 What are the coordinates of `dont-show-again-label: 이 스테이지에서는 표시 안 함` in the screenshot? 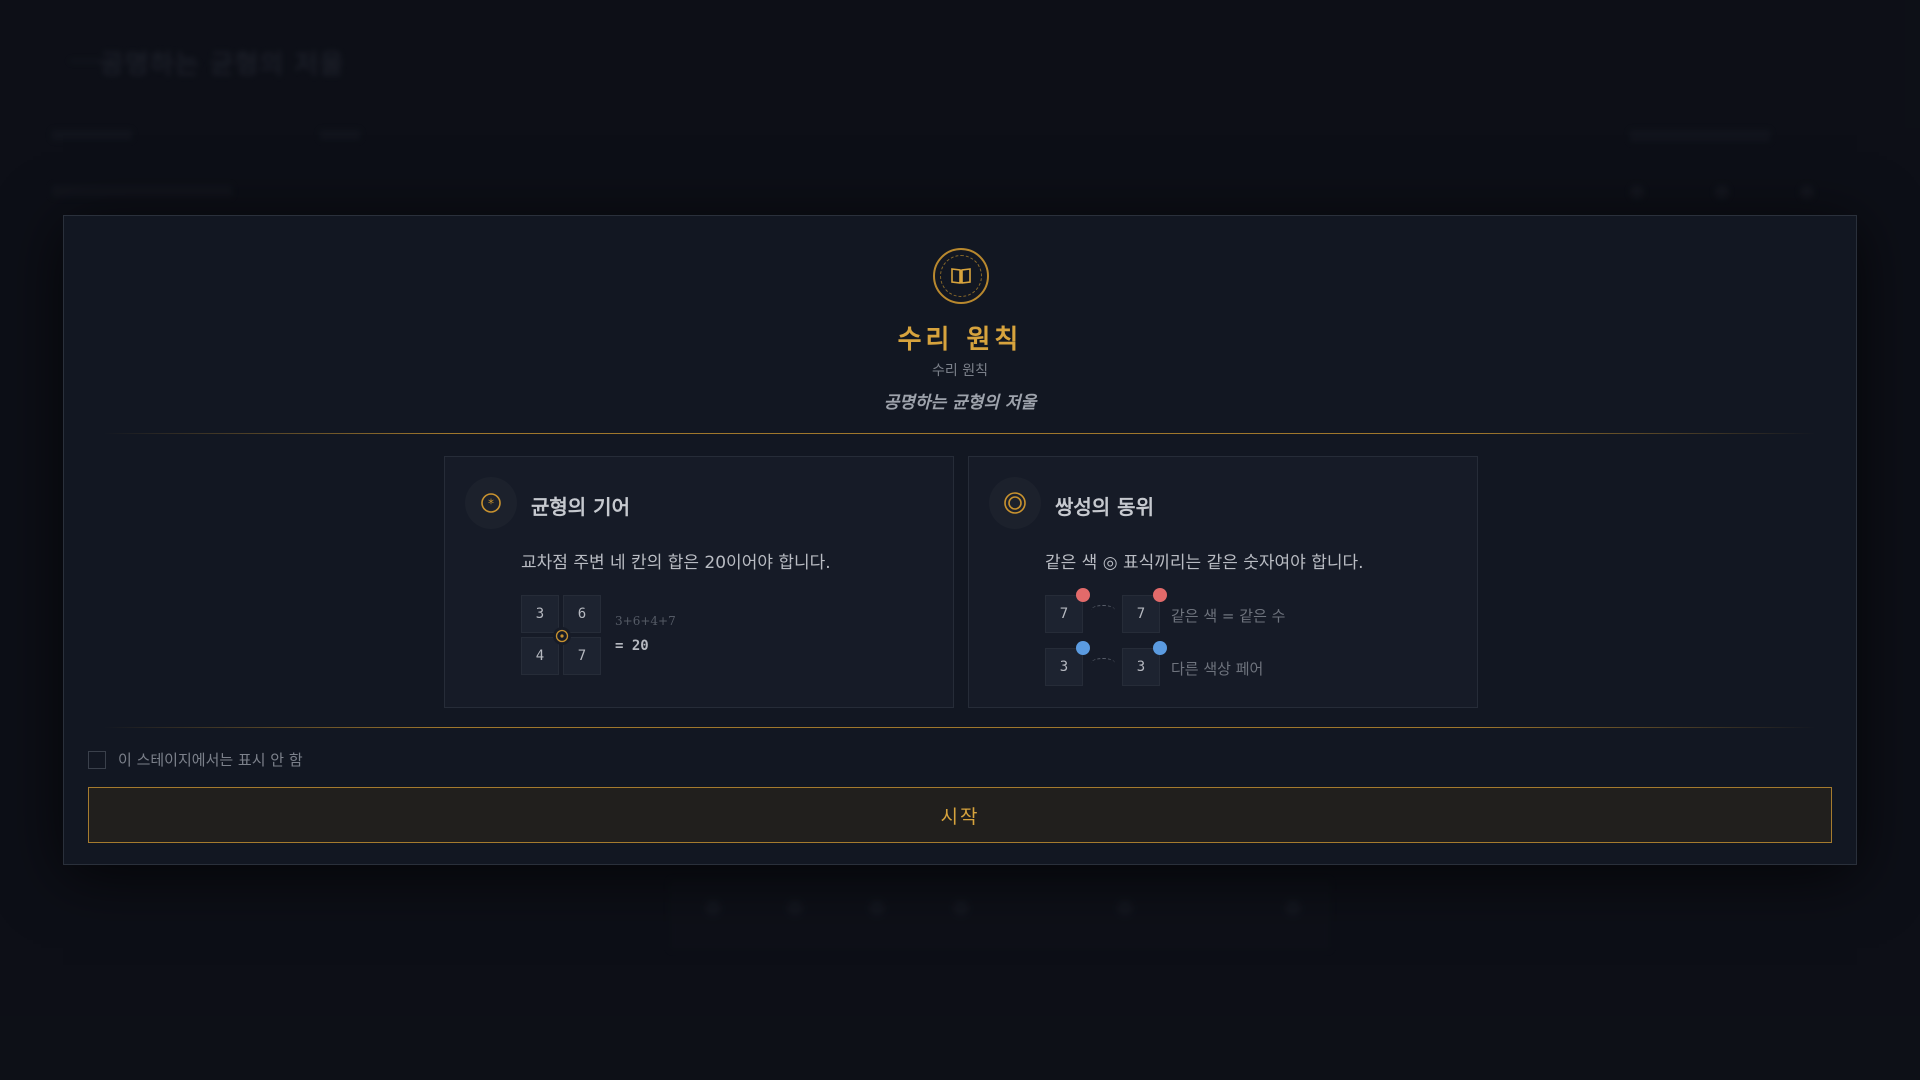 It's located at (210, 760).